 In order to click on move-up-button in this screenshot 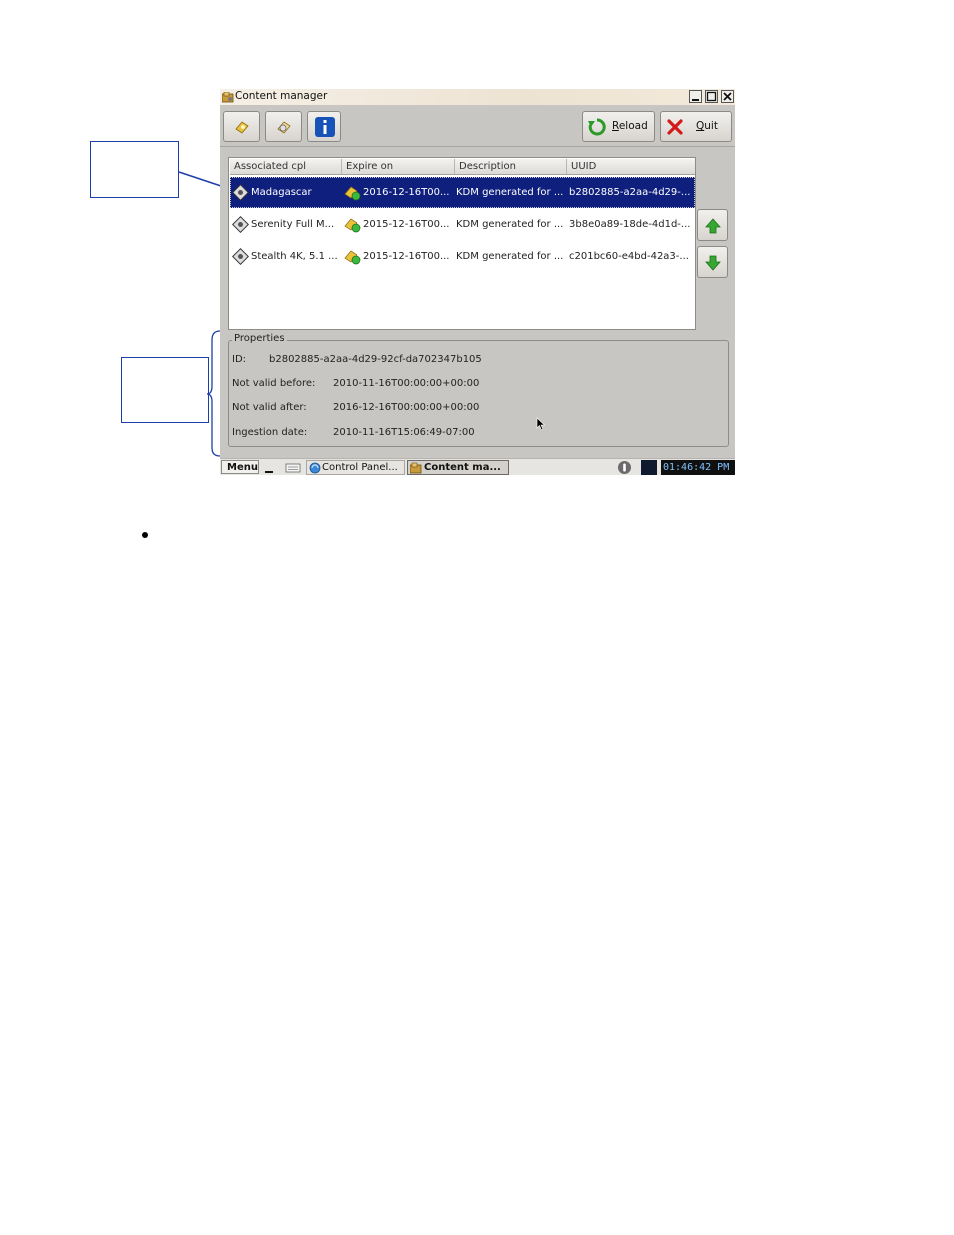, I will do `click(712, 225)`.